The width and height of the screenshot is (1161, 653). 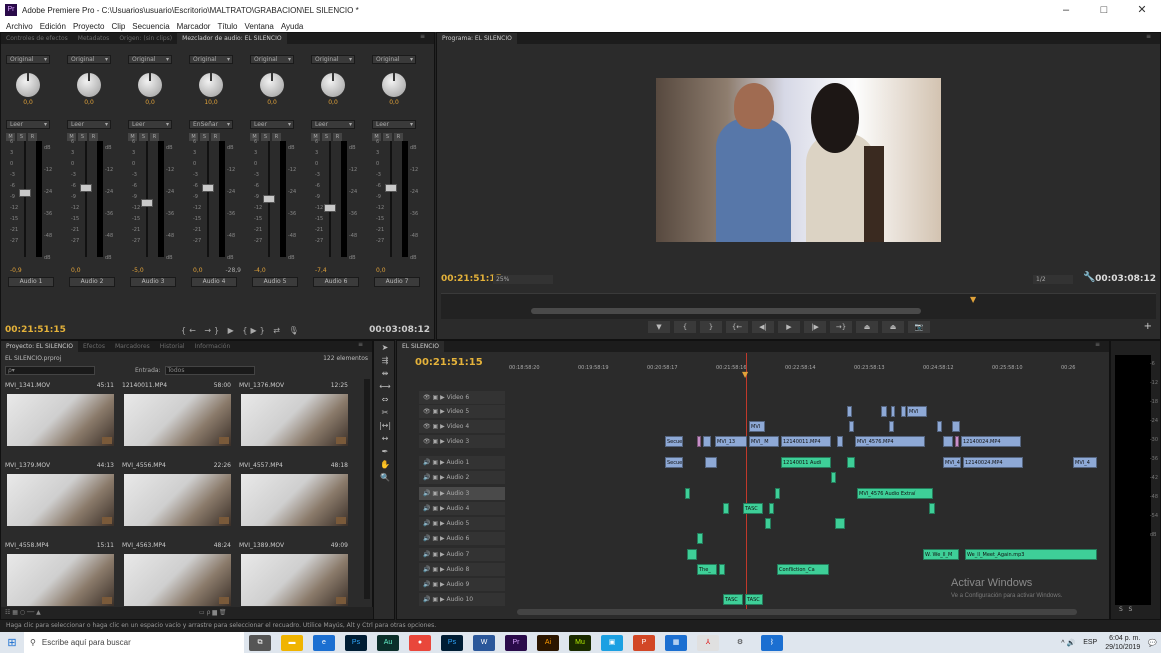 I want to click on photoshop-2-icon: Ps, so click(x=452, y=642).